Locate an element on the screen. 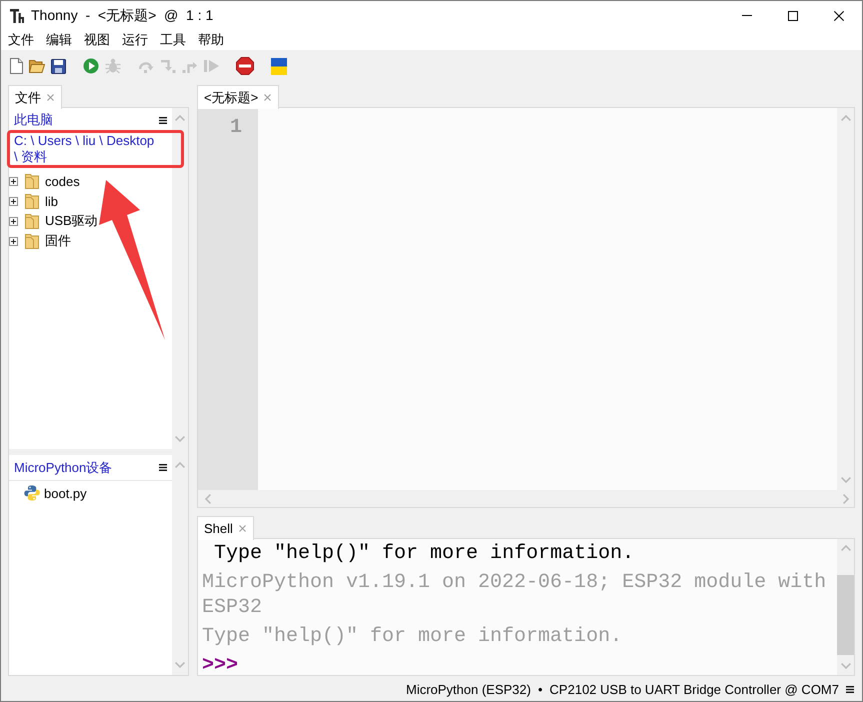 The height and width of the screenshot is (702, 863). stop-sign-icon is located at coordinates (245, 66).